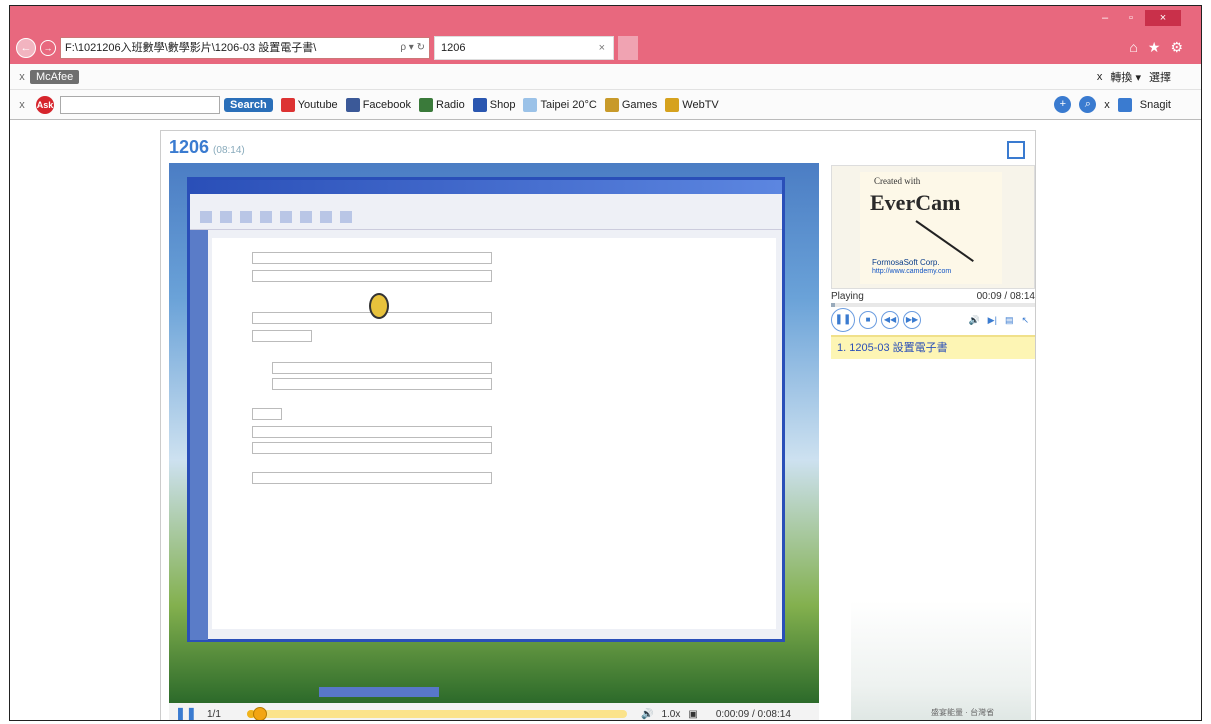 The height and width of the screenshot is (724, 1211). What do you see at coordinates (493, 104) in the screenshot?
I see `link-shop: Shop` at bounding box center [493, 104].